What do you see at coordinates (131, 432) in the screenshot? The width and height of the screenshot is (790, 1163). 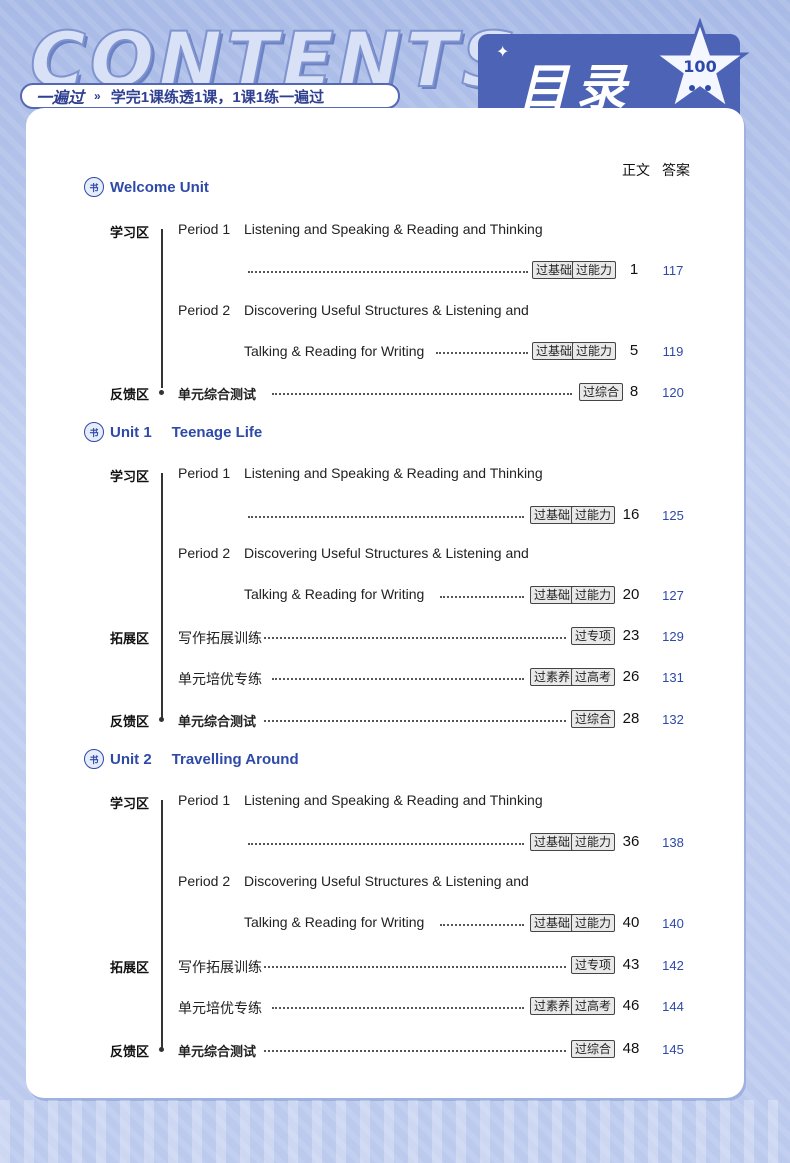 I see `unit-name: Unit 1` at bounding box center [131, 432].